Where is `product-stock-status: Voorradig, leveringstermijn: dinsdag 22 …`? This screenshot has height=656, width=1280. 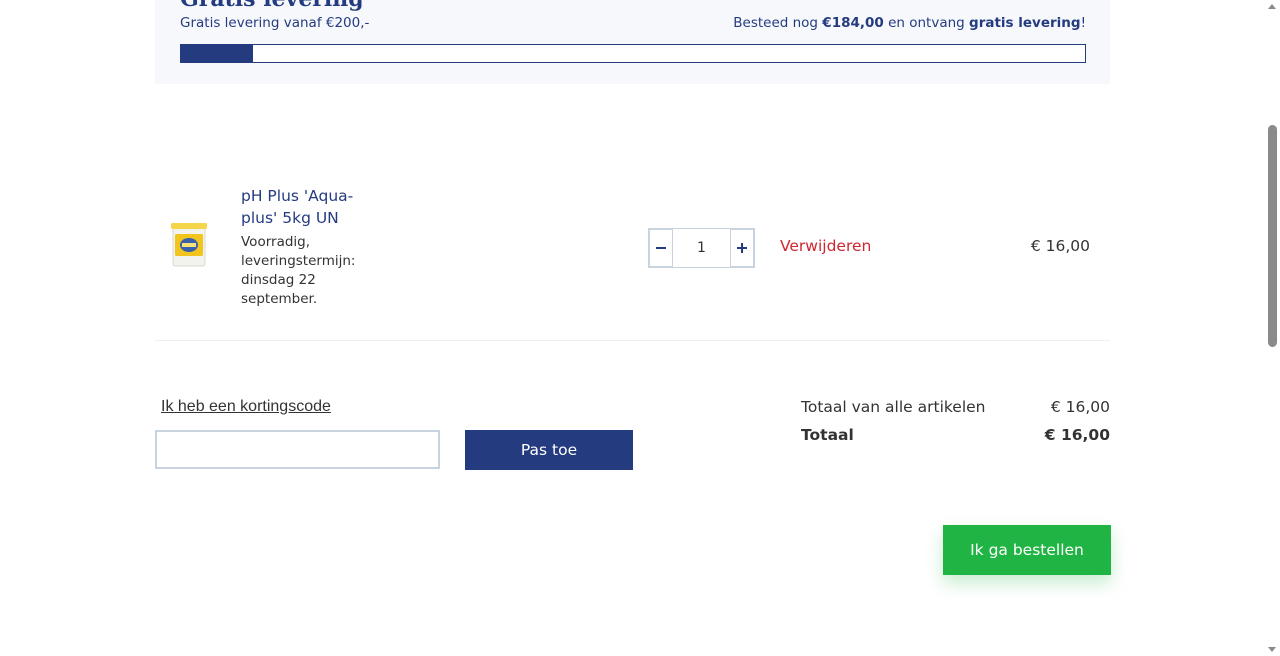 product-stock-status: Voorradig, leveringstermijn: dinsdag 22 … is located at coordinates (298, 270).